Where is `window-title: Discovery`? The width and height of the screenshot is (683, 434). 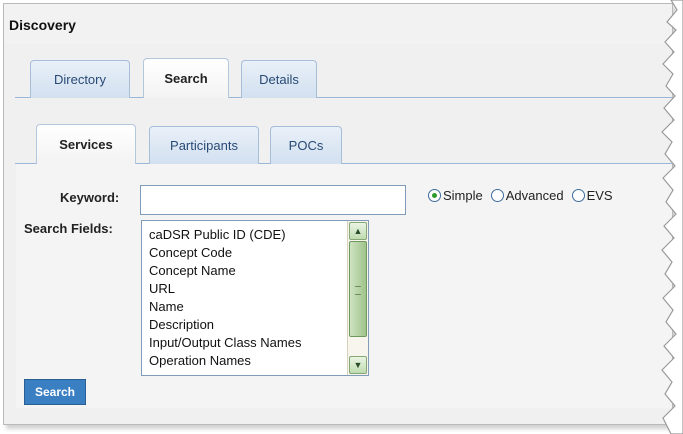 window-title: Discovery is located at coordinates (42, 25).